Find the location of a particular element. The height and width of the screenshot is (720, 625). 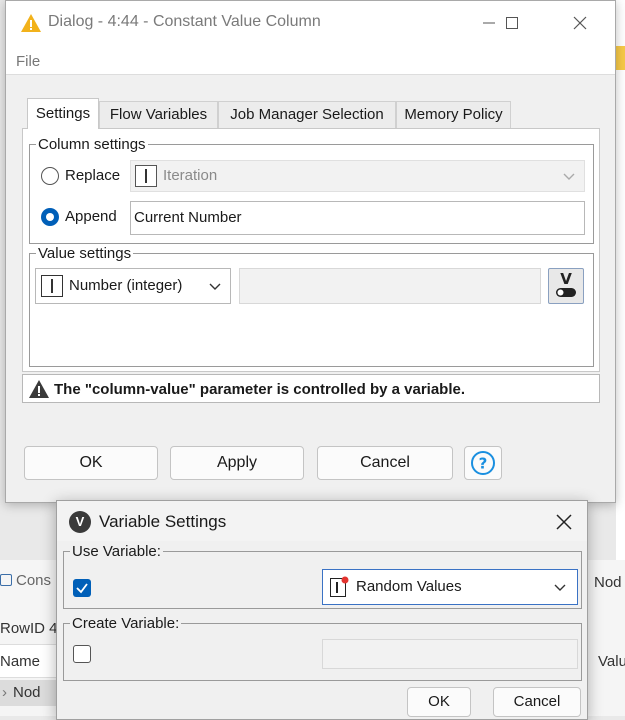

variable-dialog-title-bar: V Variable Settings is located at coordinates (322, 521).